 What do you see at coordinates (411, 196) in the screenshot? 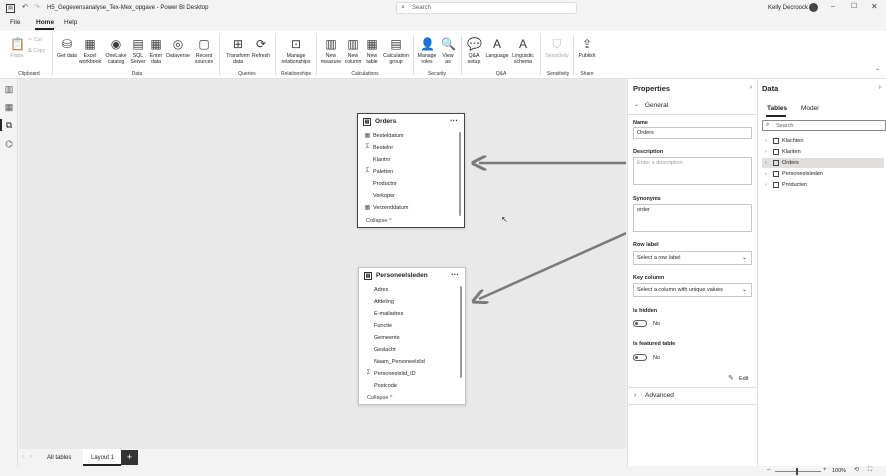
I see `field-row: Verkoper` at bounding box center [411, 196].